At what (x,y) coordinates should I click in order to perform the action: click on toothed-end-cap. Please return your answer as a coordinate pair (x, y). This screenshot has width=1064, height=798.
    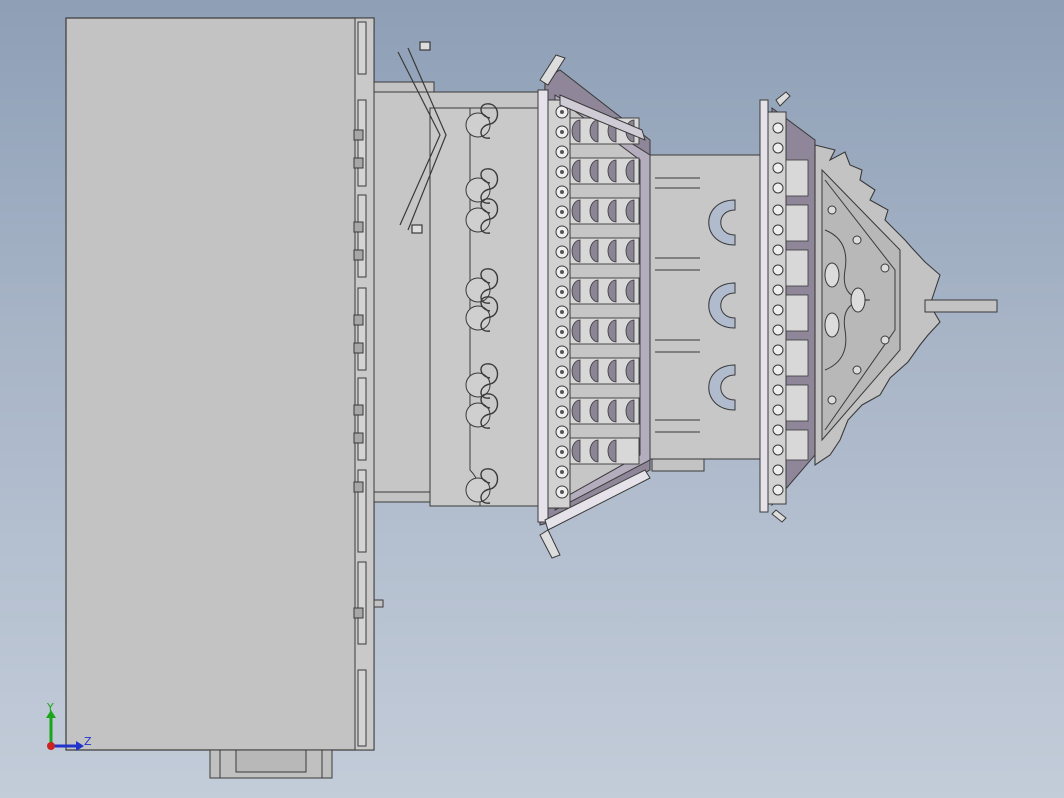
    Looking at the image, I should click on (906, 305).